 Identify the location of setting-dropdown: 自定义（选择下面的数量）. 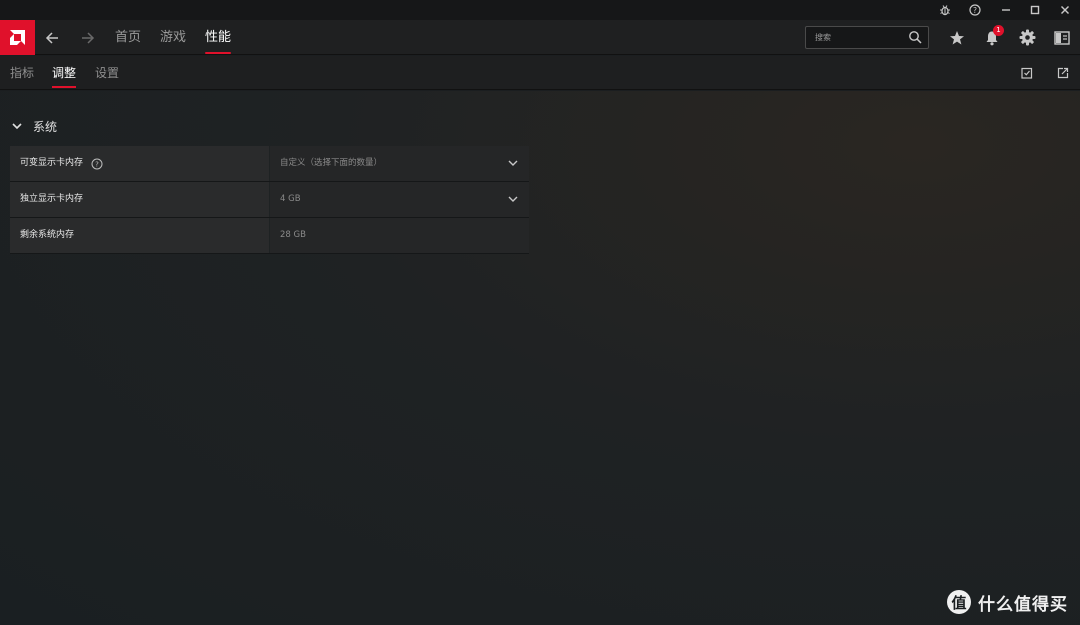
(399, 163).